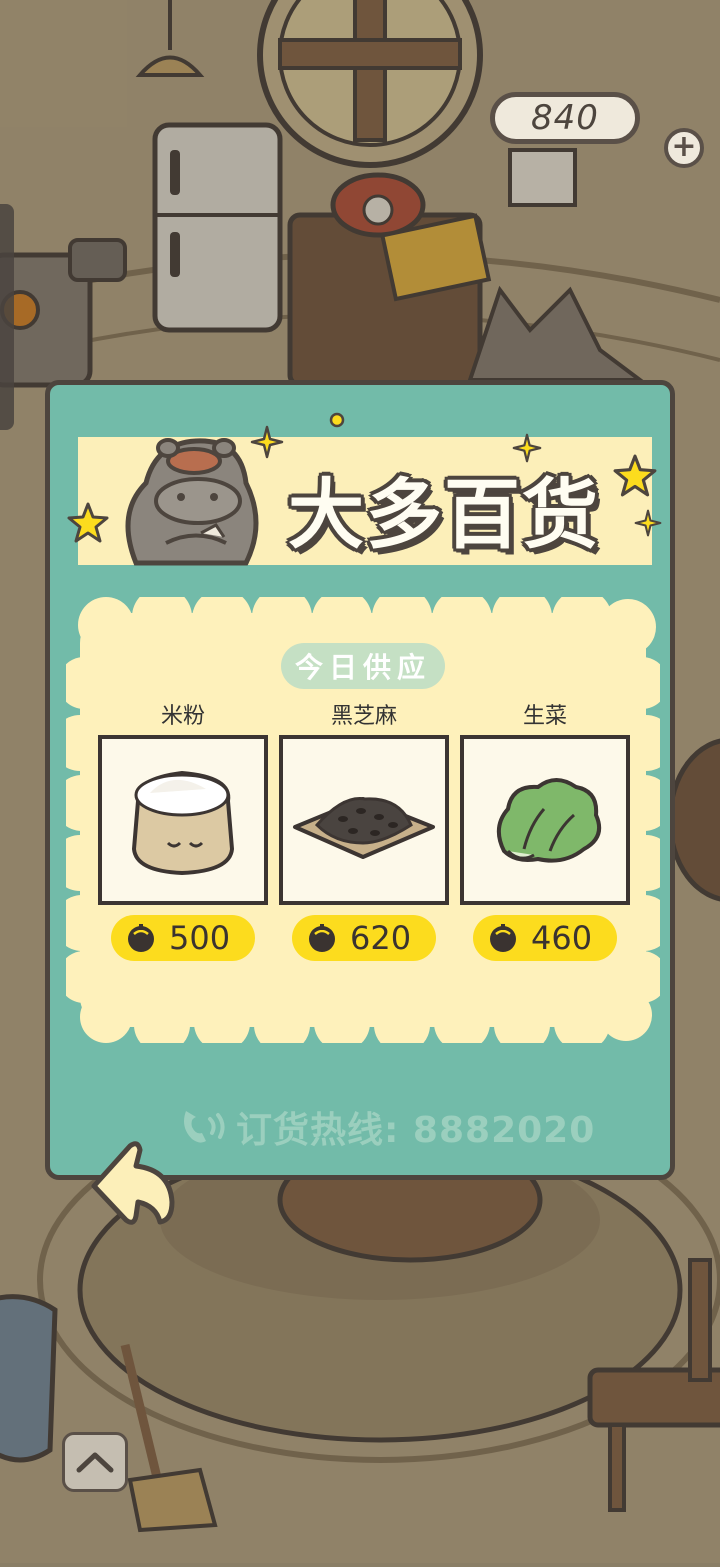 The image size is (720, 1567). I want to click on plus-icon: +, so click(684, 146).